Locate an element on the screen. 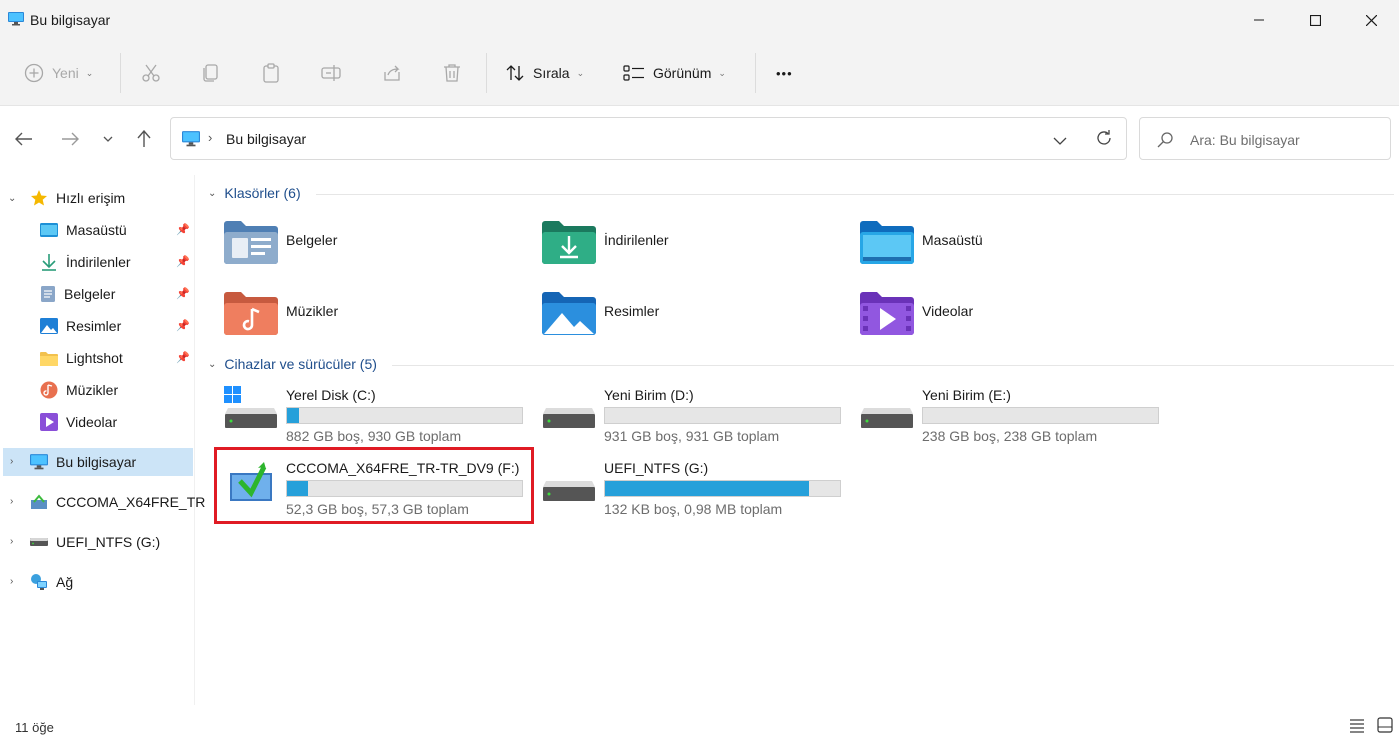 The height and width of the screenshot is (740, 1399). new-button: Yeni ⌄ is located at coordinates (58, 73).